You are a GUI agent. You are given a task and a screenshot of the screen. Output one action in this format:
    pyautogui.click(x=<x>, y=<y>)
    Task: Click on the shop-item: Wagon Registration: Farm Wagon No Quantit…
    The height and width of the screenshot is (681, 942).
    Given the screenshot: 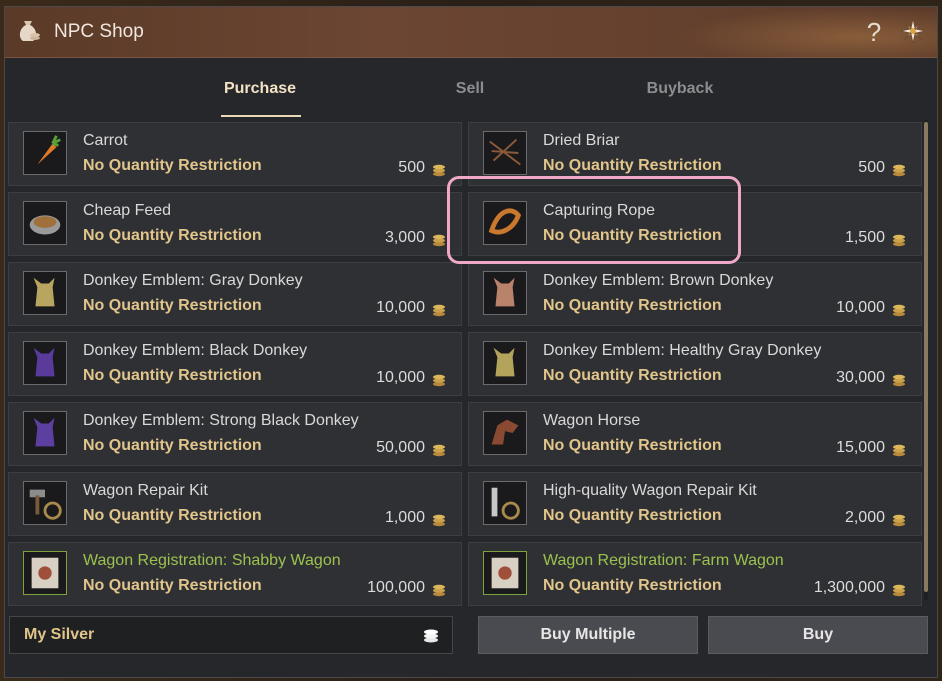 What is the action you would take?
    pyautogui.click(x=695, y=574)
    